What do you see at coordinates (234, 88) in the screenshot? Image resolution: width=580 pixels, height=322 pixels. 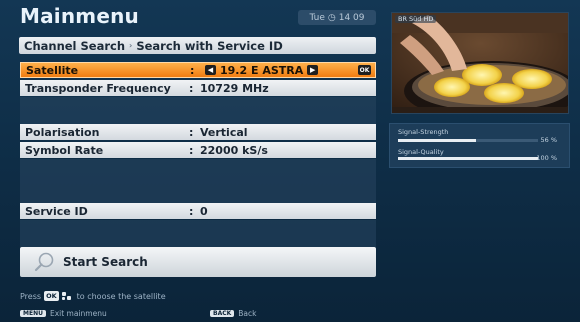 I see `row-value: 10729 MHz` at bounding box center [234, 88].